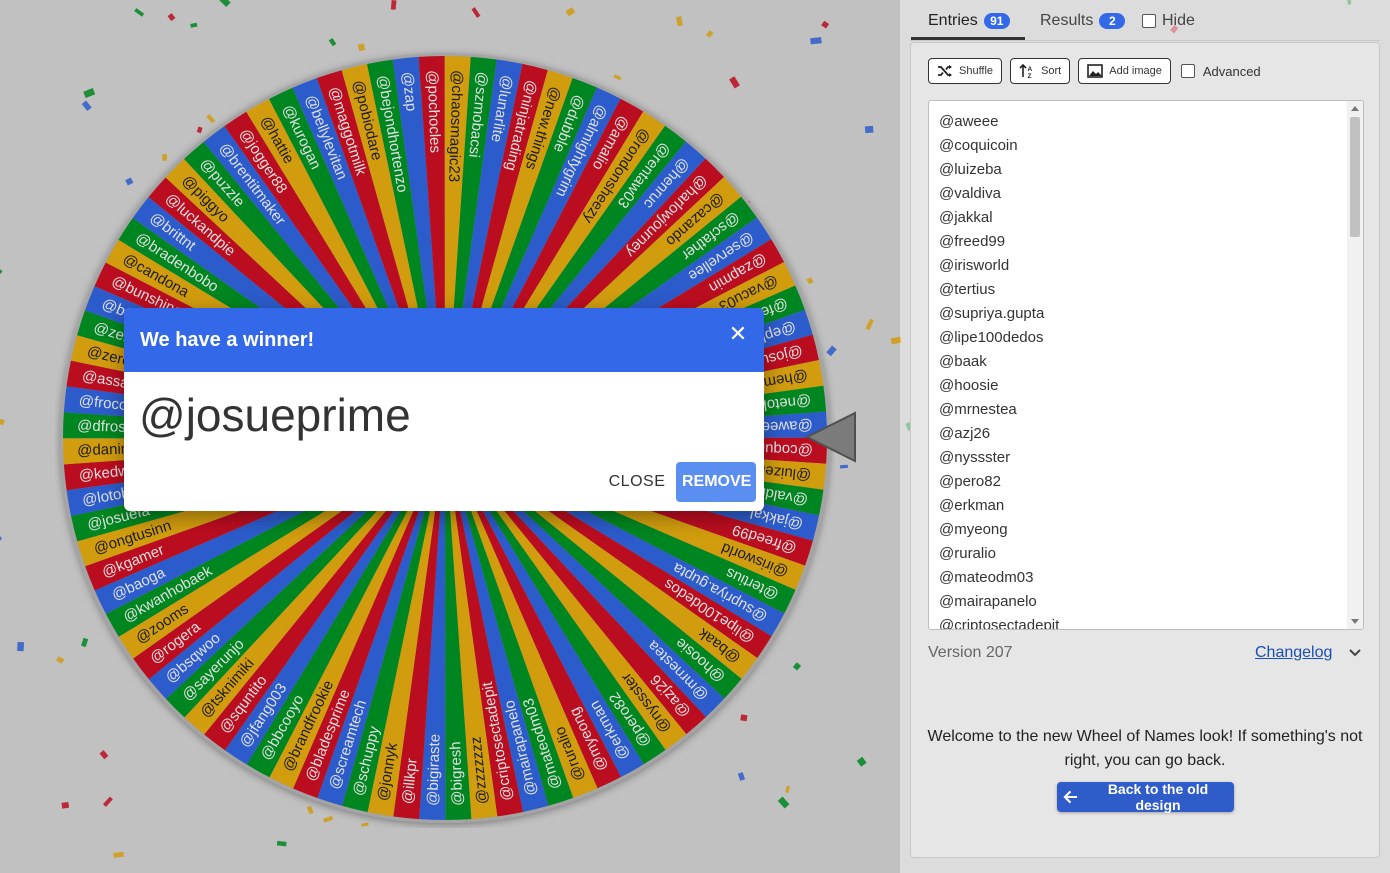 Image resolution: width=1390 pixels, height=873 pixels. What do you see at coordinates (963, 361) in the screenshot?
I see `entry-item: @baak` at bounding box center [963, 361].